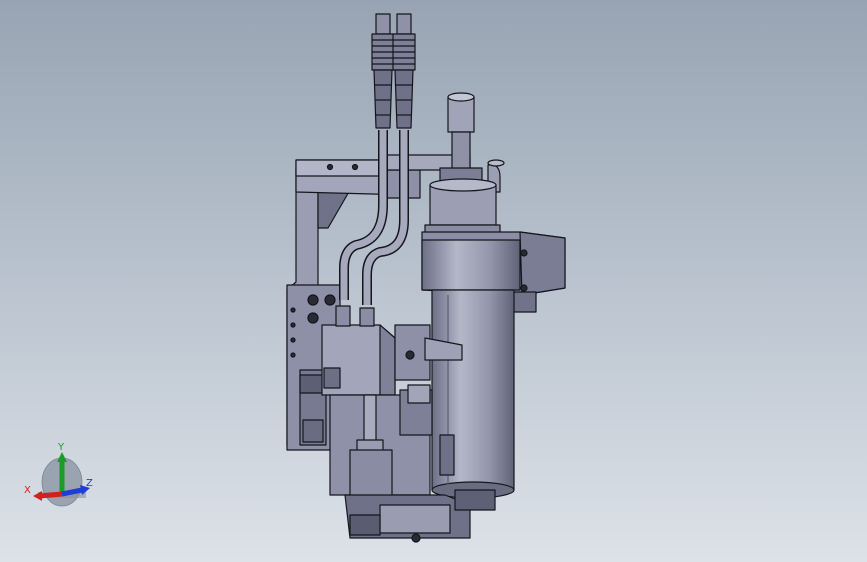 This screenshot has width=867, height=562. Describe the element at coordinates (62, 457) in the screenshot. I see `y-axis-arrowhead` at that location.